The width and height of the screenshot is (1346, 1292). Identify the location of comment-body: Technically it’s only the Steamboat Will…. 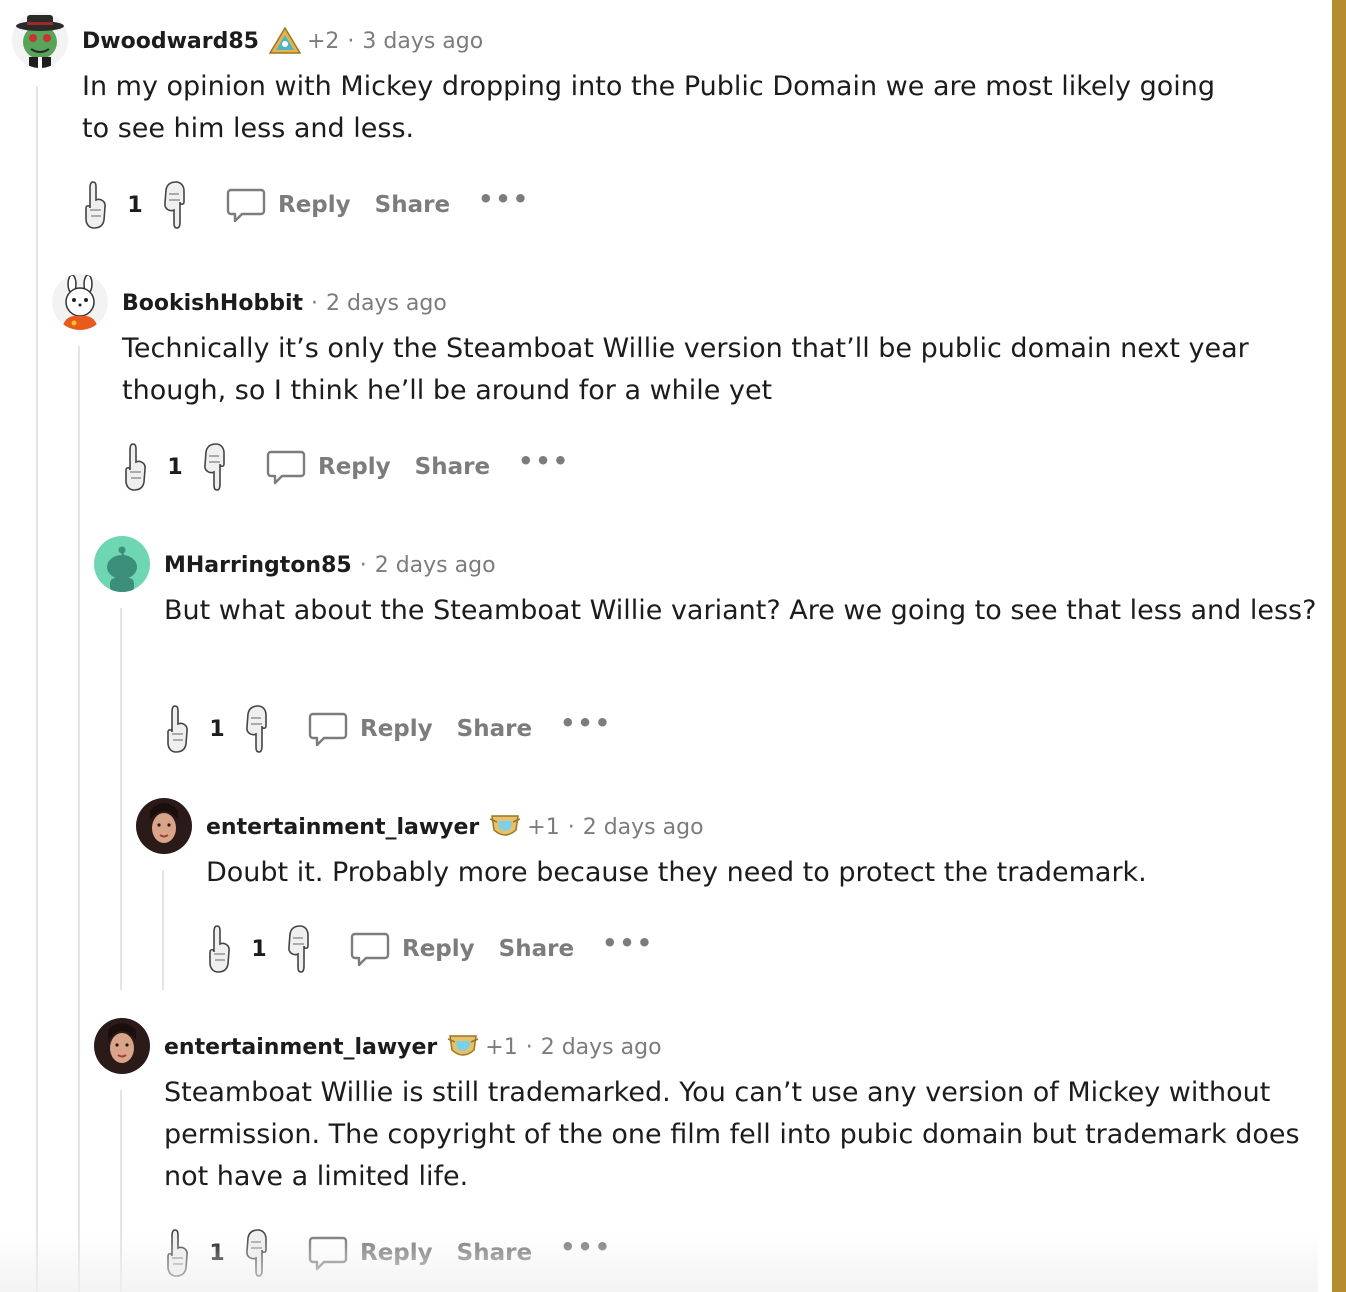
(685, 369).